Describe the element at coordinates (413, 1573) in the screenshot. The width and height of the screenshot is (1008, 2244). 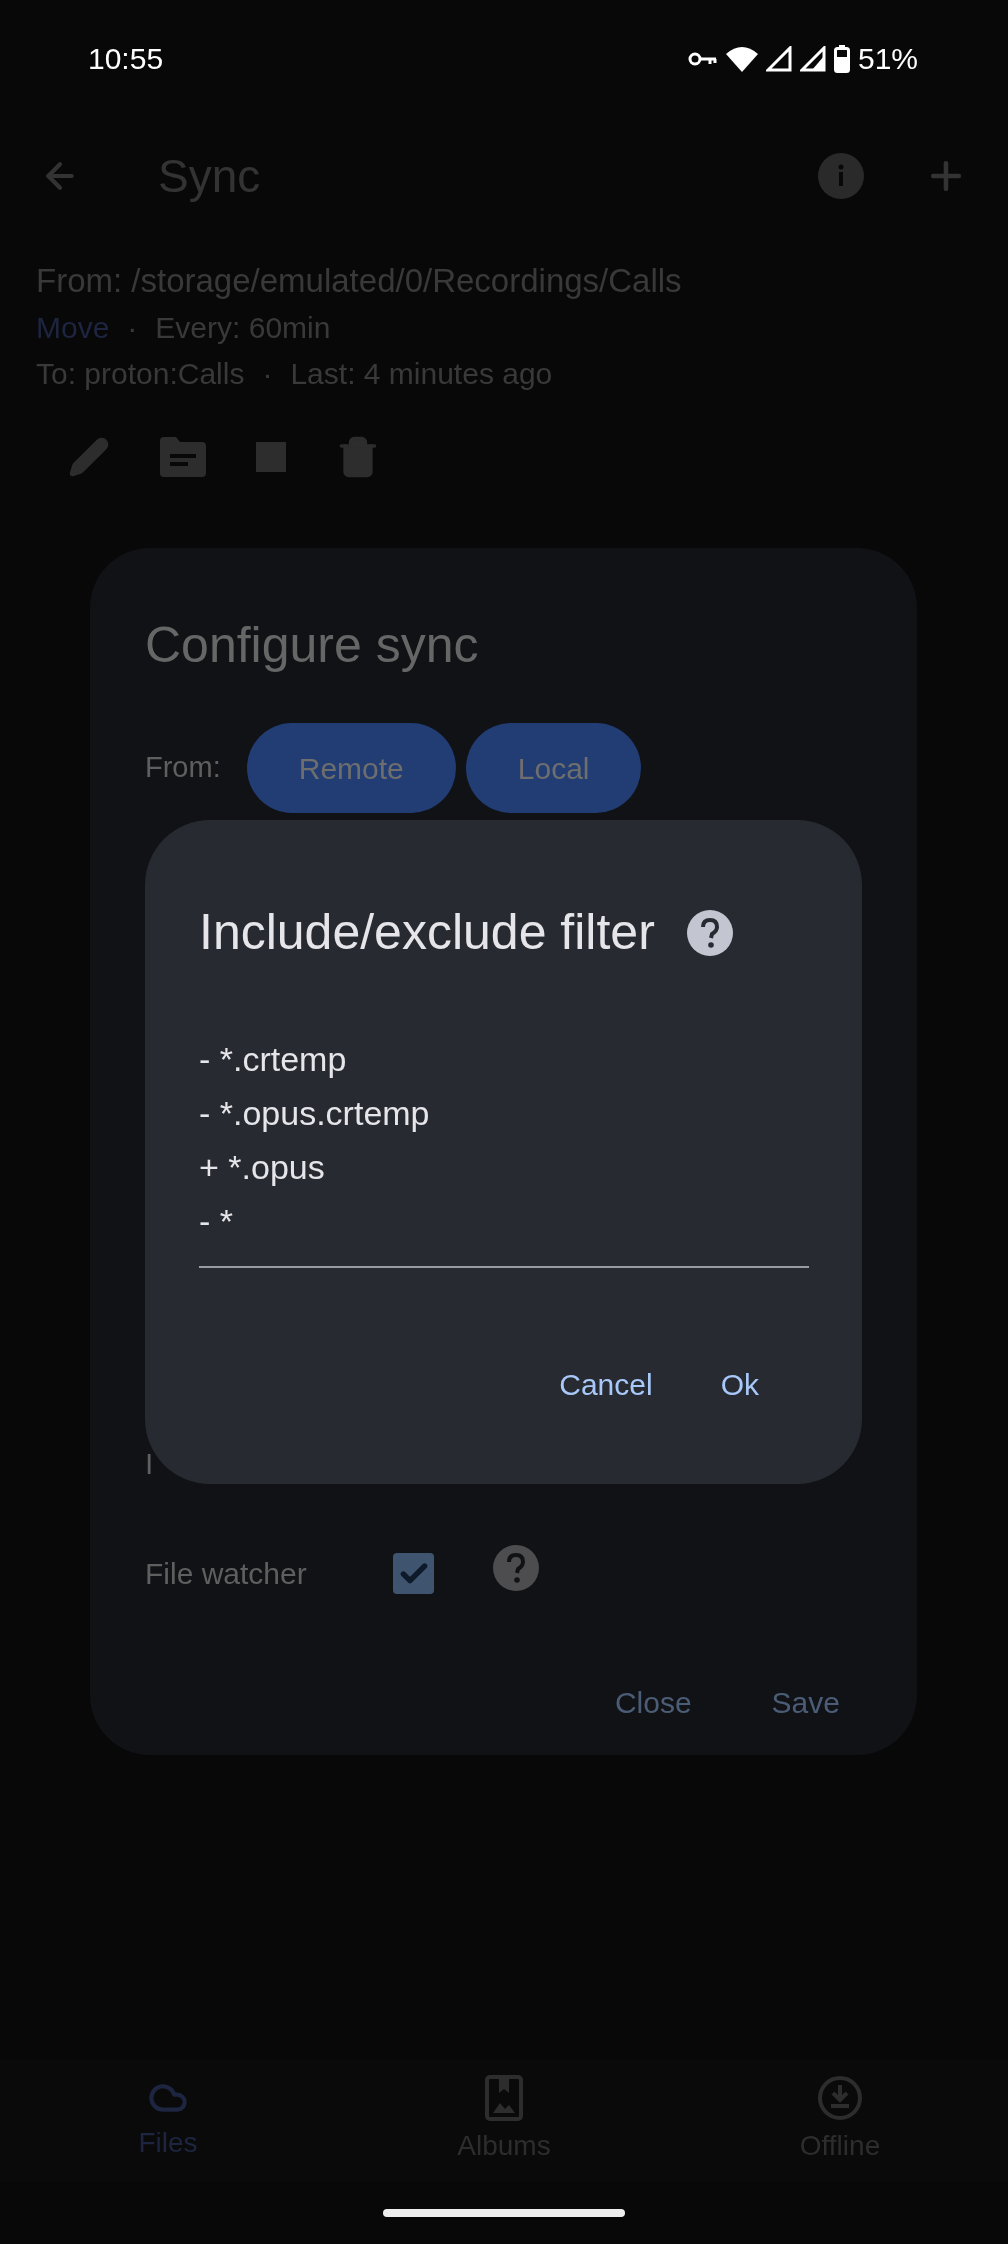
I see `file-watcher-checkbox` at that location.